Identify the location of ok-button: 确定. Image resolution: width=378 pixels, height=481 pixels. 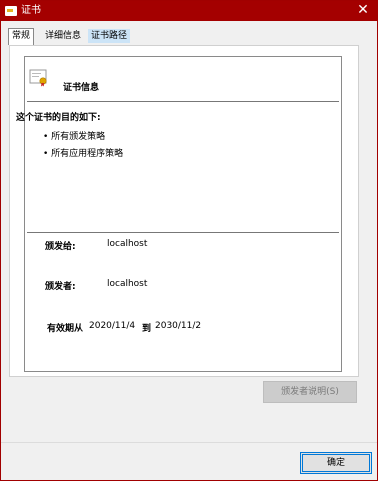
(336, 463).